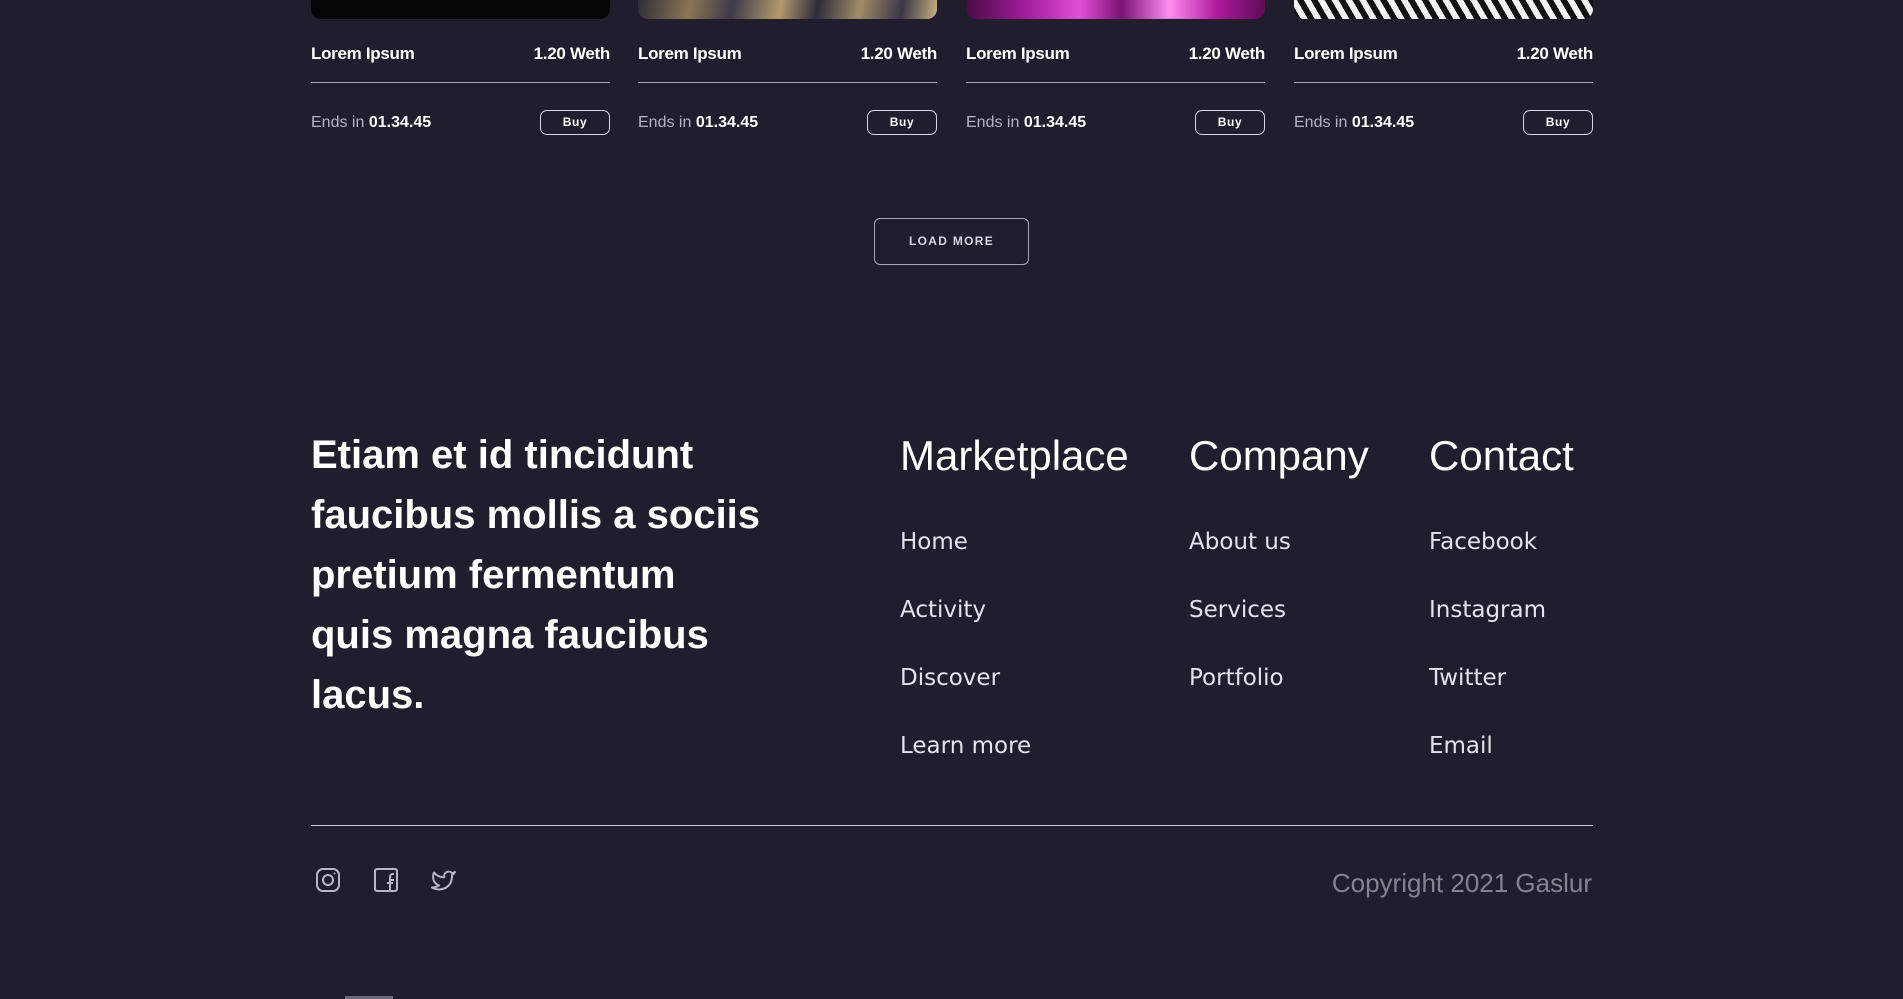 The height and width of the screenshot is (999, 1903). Describe the element at coordinates (1014, 455) in the screenshot. I see `footer-heading-marketplace: Marketplace` at that location.